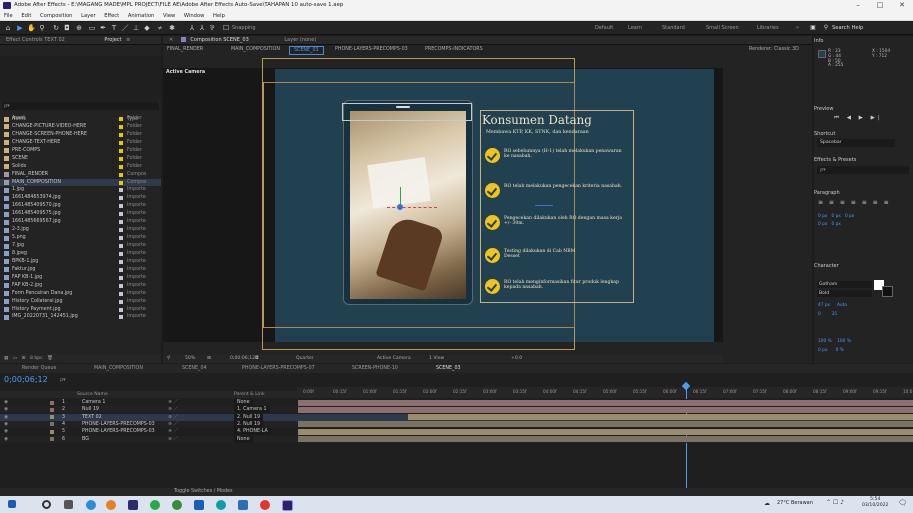 The height and width of the screenshot is (513, 913). What do you see at coordinates (456, 424) in the screenshot?
I see `timeline-layer-row: ◉ 4 PHONE-LAYERS-PRECOMPS-03 ⊕ ／ 2. Null 19` at bounding box center [456, 424].